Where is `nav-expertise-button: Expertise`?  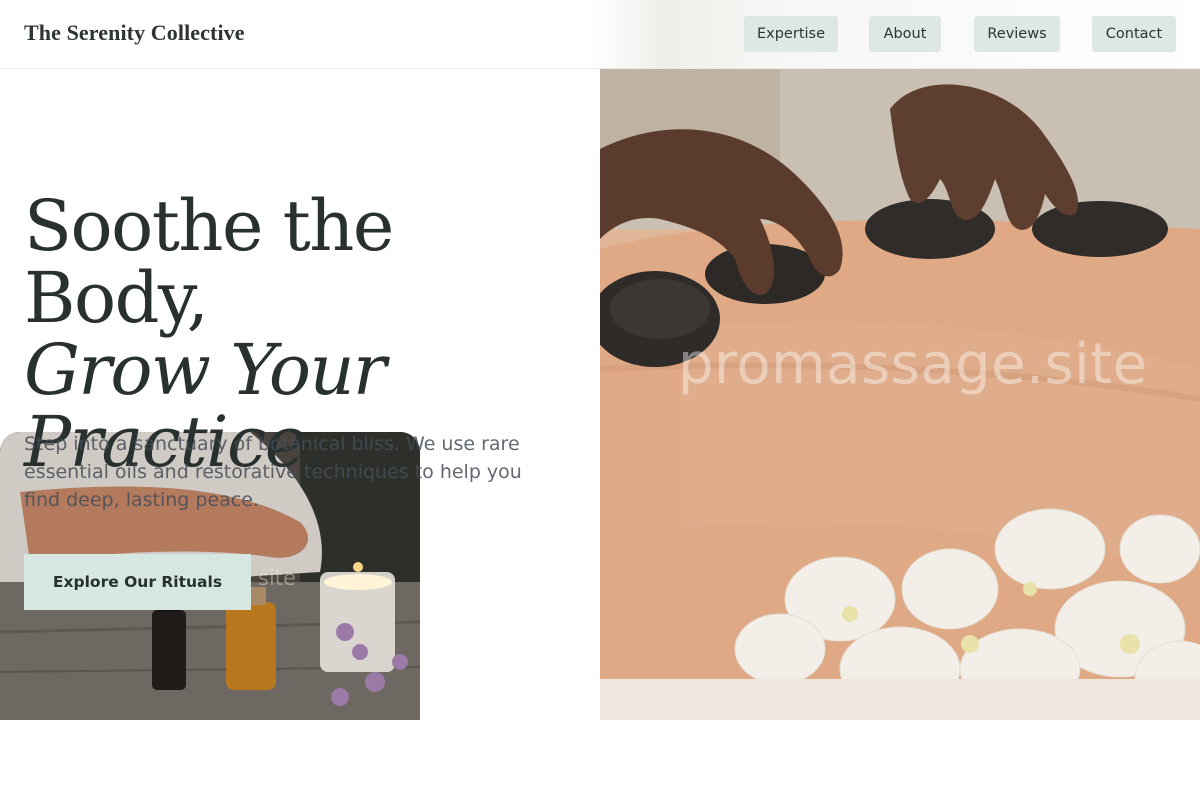
nav-expertise-button: Expertise is located at coordinates (791, 34).